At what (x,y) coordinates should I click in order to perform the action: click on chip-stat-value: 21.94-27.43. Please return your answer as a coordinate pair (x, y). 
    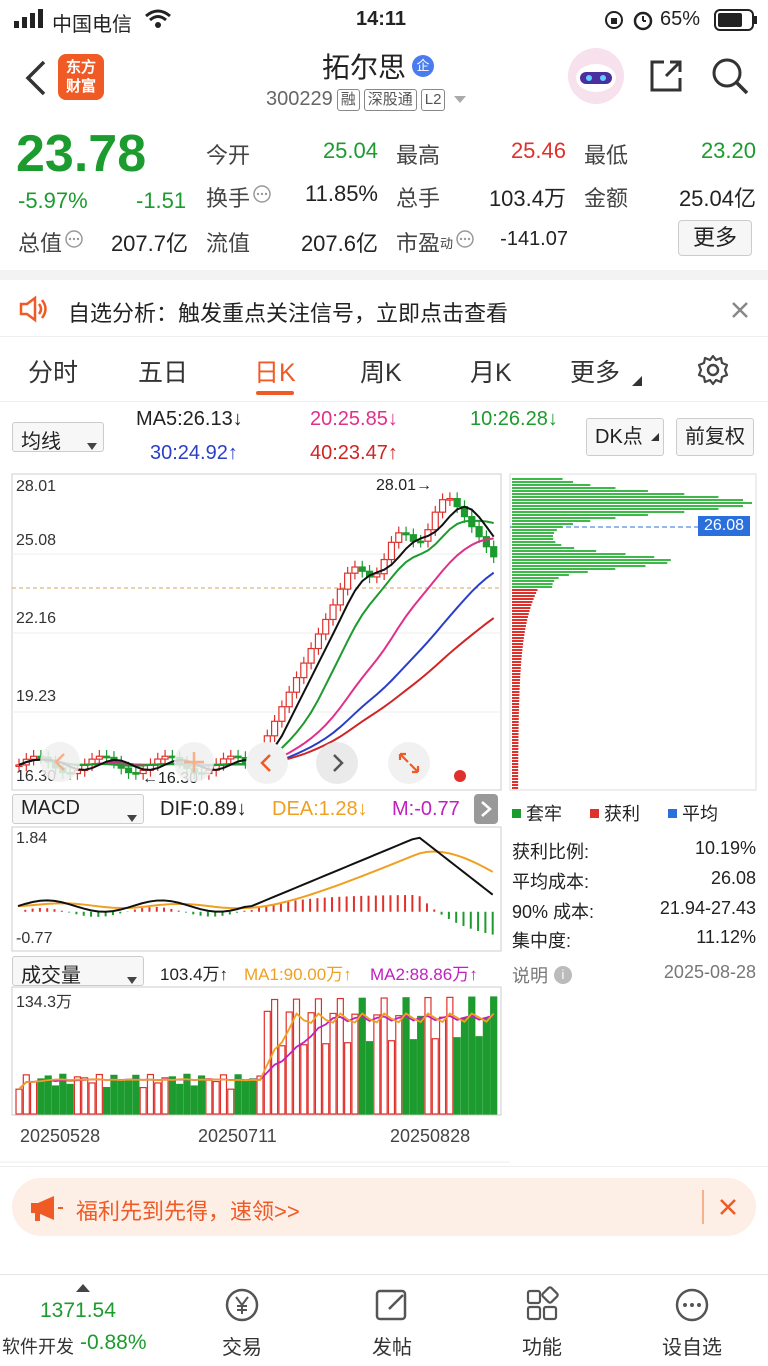
    Looking at the image, I should click on (707, 908).